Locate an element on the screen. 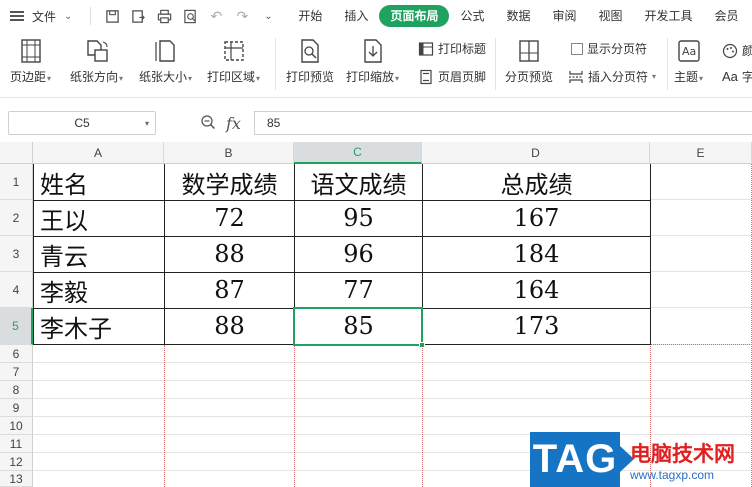 The height and width of the screenshot is (487, 752). cell-c4: 77 is located at coordinates (358, 290).